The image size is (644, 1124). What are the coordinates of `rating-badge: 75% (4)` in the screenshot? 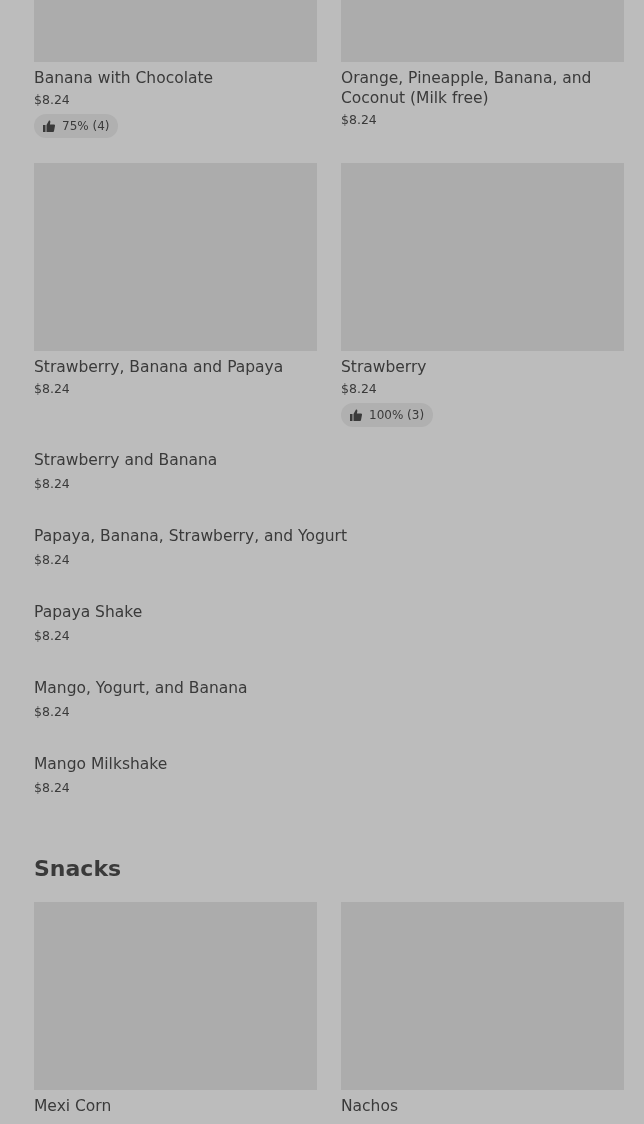 It's located at (76, 126).